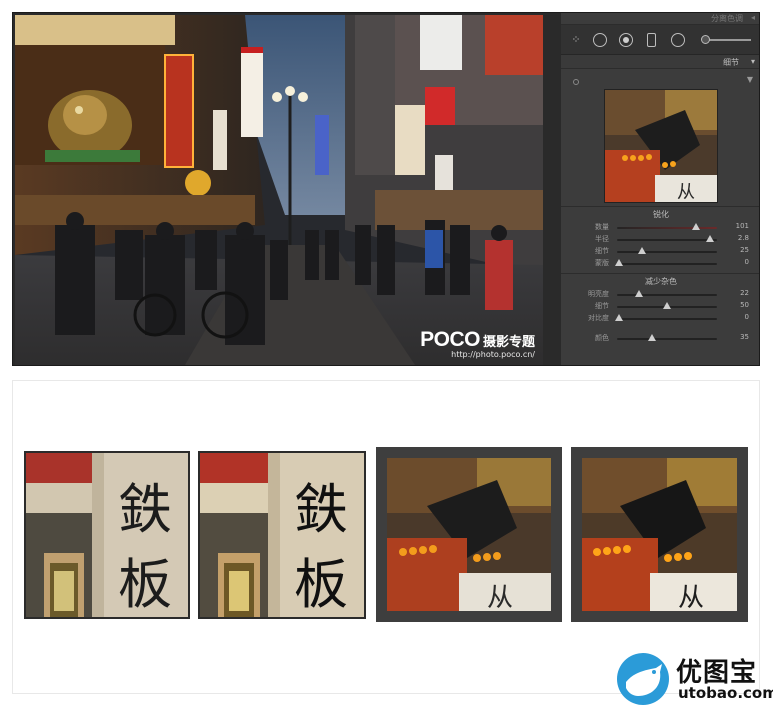 The image size is (773, 710). Describe the element at coordinates (602, 263) in the screenshot. I see `slider-label: 蒙版` at that location.